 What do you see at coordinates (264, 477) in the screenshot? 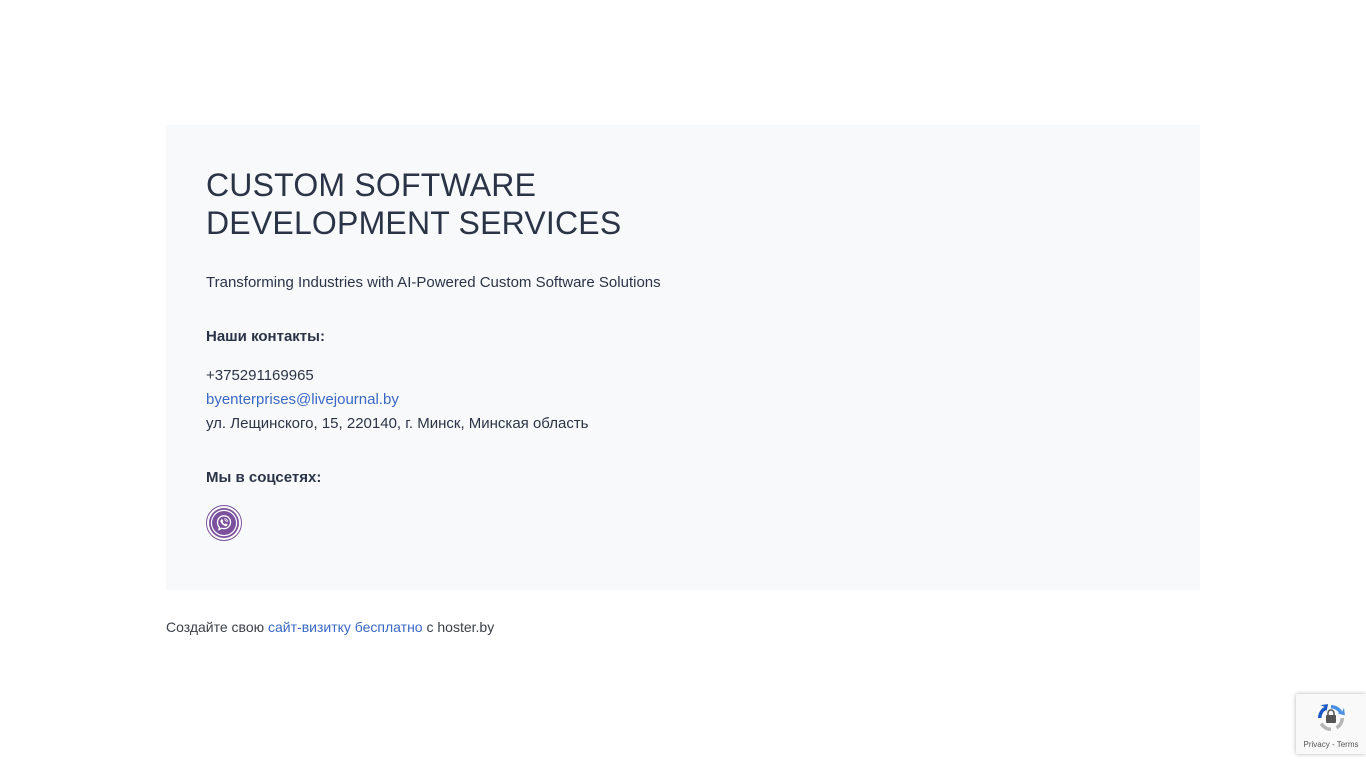
I see `social-heading: Мы в соцсетях:` at bounding box center [264, 477].